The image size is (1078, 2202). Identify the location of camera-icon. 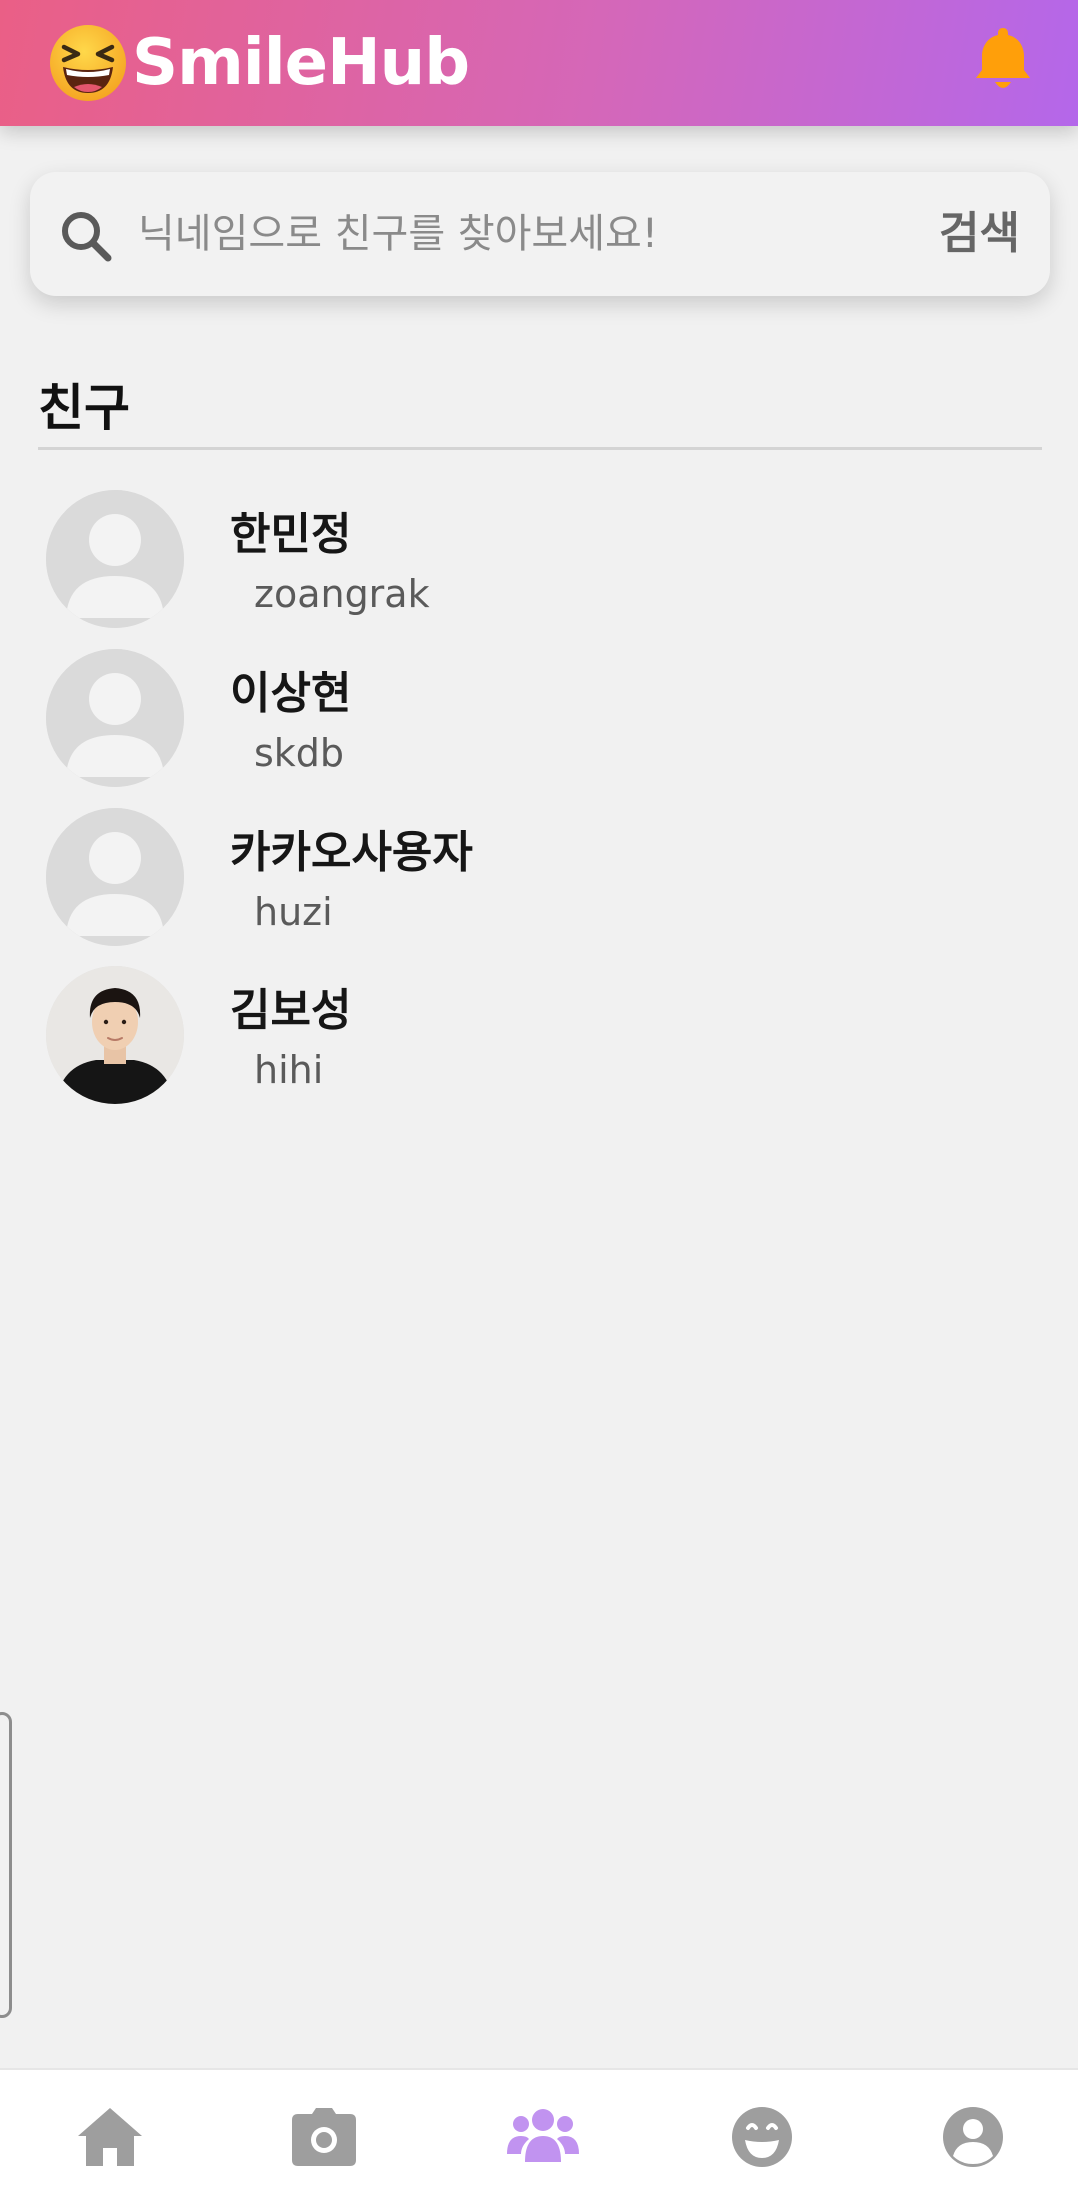
(324, 2137).